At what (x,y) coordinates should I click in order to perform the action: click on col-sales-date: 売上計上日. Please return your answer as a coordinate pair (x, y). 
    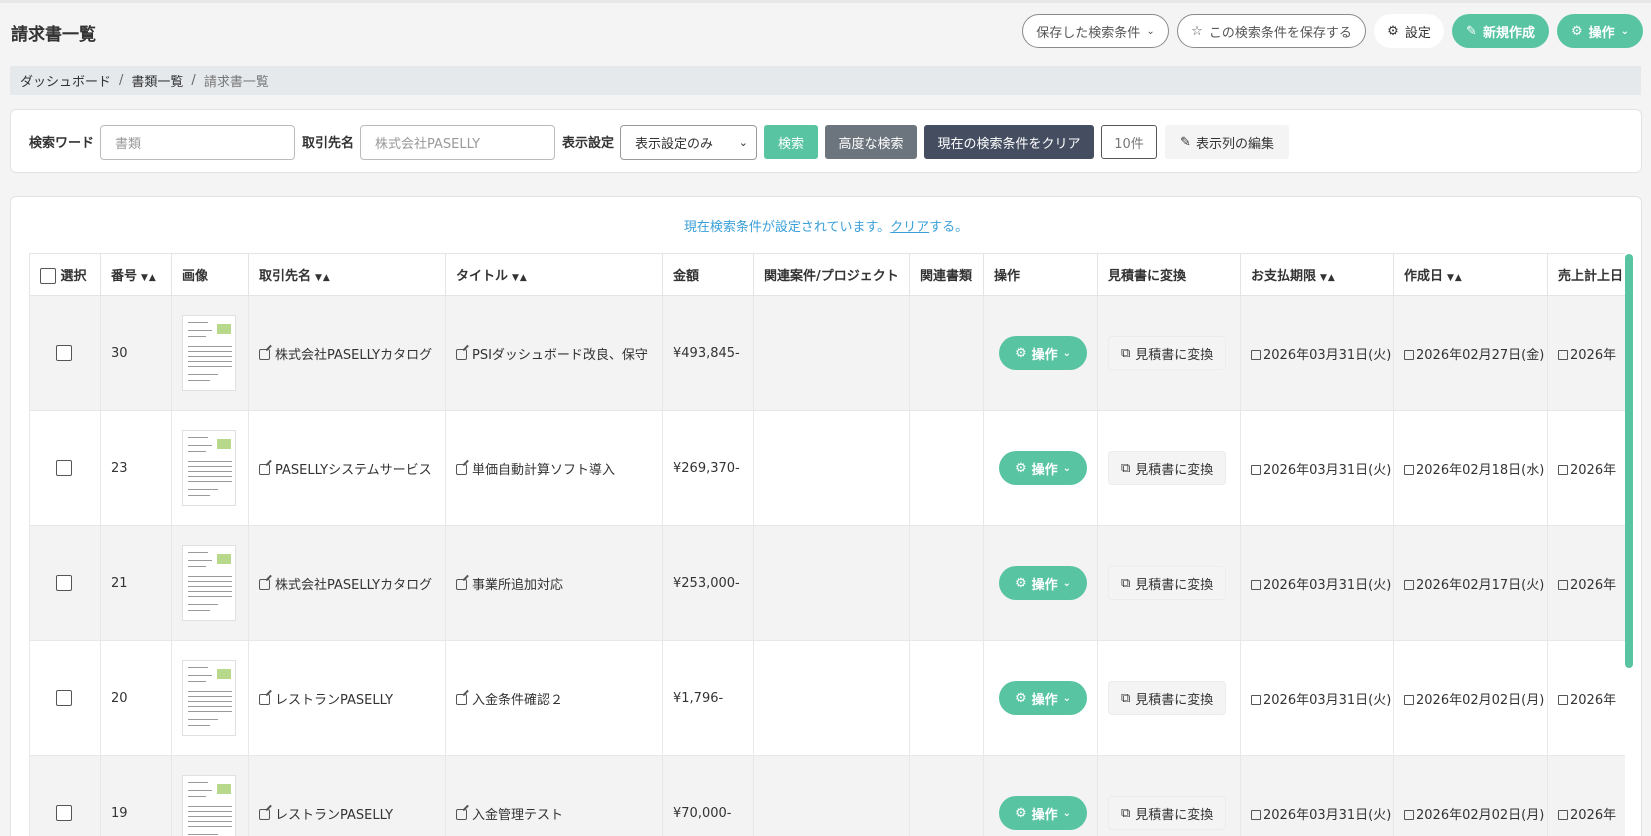
    Looking at the image, I should click on (1586, 274).